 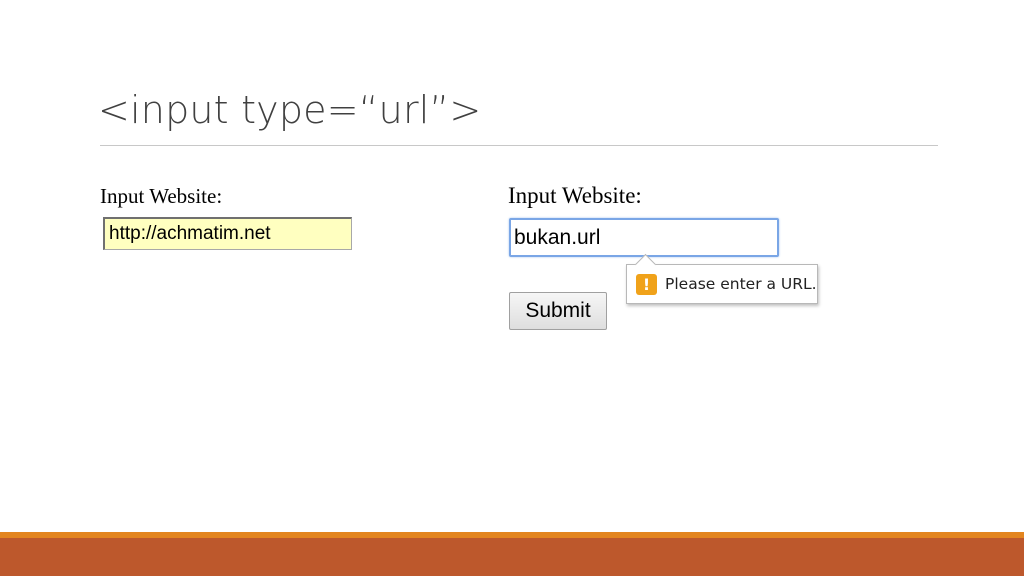 I want to click on slide-title: <input type=“url”>, so click(x=290, y=110).